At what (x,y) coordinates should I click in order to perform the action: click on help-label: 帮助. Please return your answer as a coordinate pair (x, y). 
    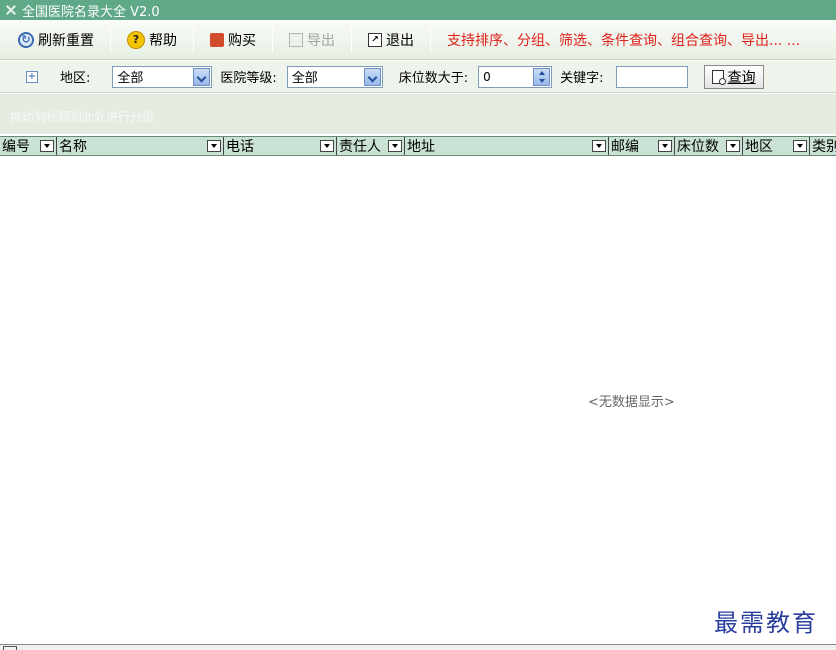
    Looking at the image, I should click on (163, 40).